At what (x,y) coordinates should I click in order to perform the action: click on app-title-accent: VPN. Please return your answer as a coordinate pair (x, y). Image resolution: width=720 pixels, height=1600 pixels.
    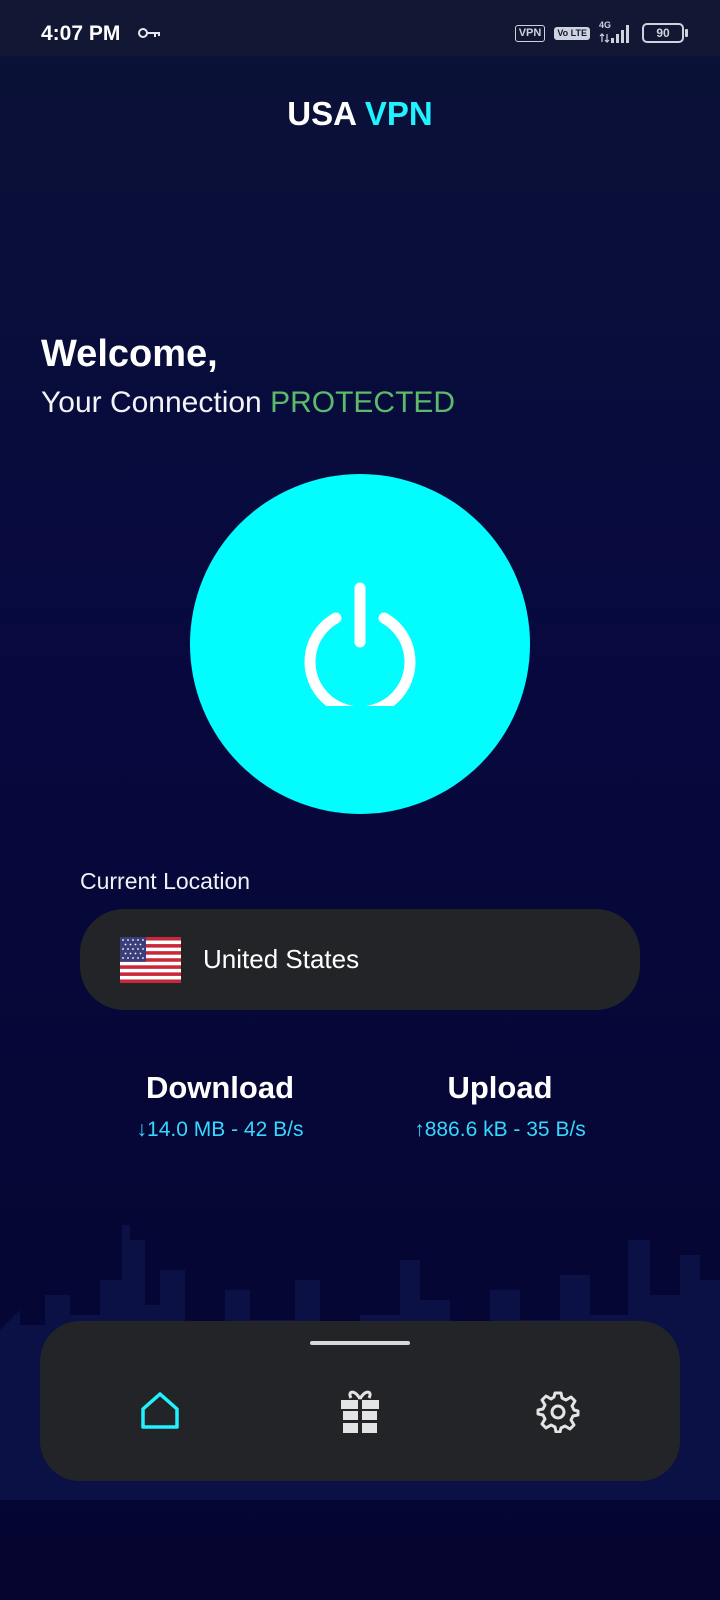
    Looking at the image, I should click on (398, 113).